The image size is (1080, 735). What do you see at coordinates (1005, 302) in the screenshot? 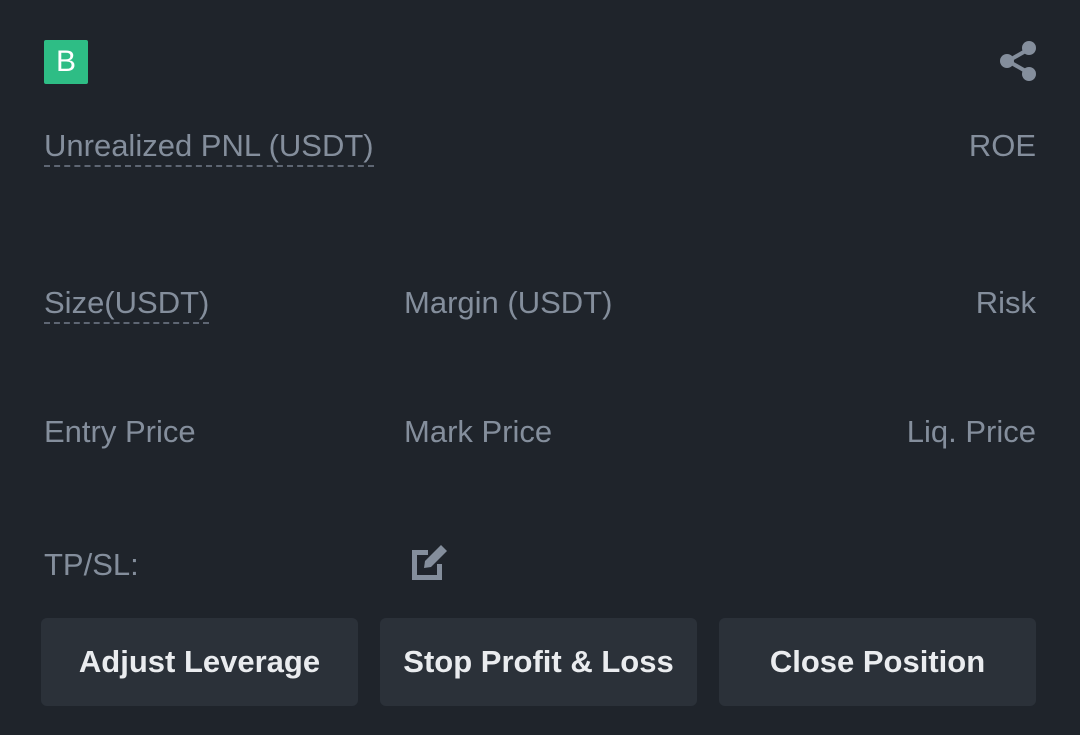
I see `risk-label: Risk` at bounding box center [1005, 302].